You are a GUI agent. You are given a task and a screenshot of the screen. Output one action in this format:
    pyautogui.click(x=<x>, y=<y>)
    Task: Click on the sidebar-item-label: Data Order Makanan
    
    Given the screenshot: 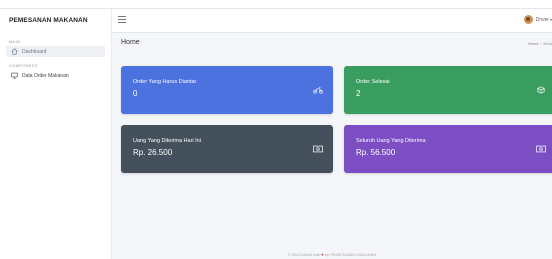 What is the action you would take?
    pyautogui.click(x=45, y=75)
    